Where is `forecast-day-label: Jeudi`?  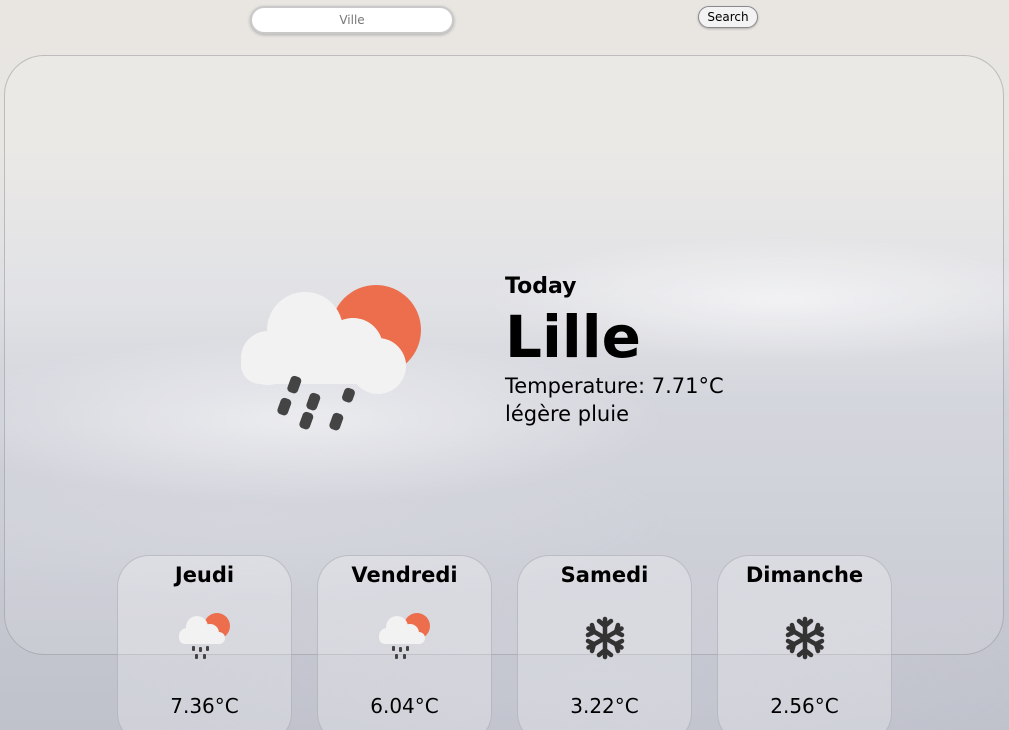
forecast-day-label: Jeudi is located at coordinates (204, 575).